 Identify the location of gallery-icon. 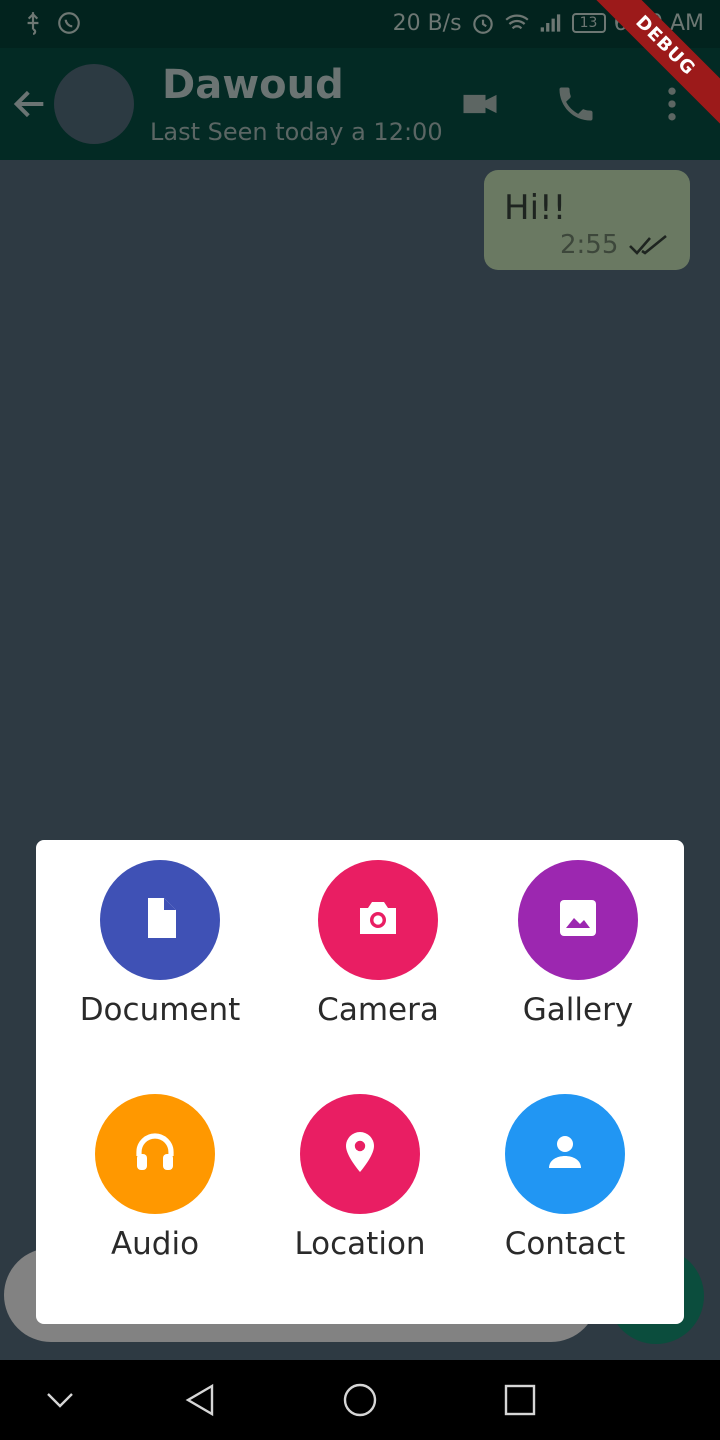
(578, 920).